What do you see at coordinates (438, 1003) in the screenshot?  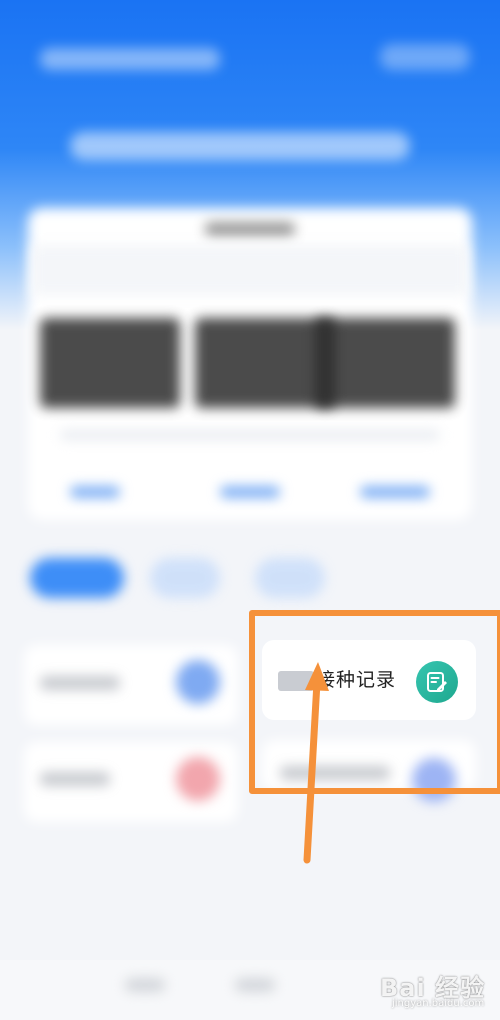 I see `watermark-url: jingyan.baidu.com` at bounding box center [438, 1003].